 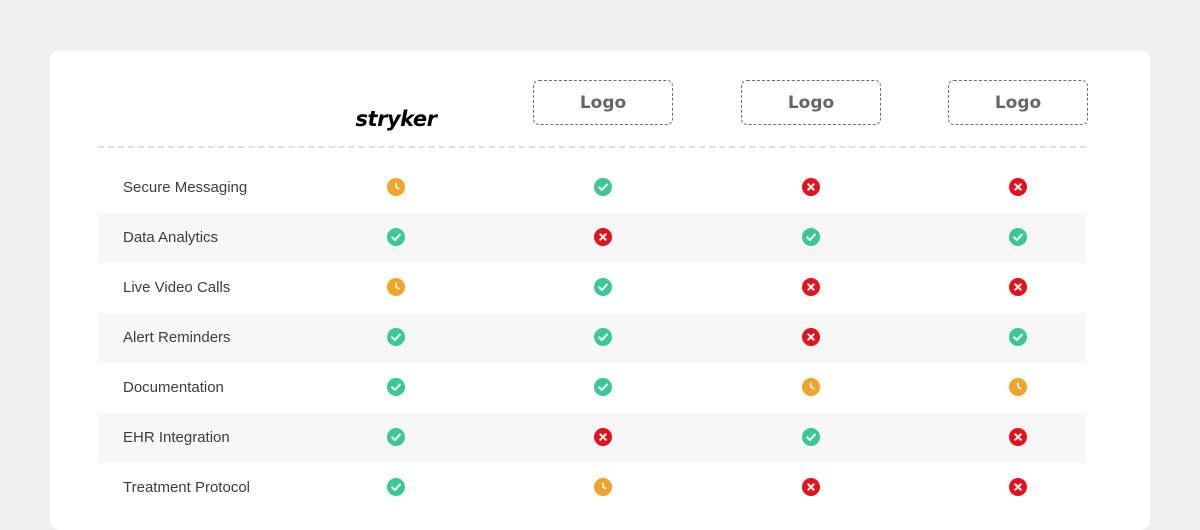 I want to click on feature-label: Documentation, so click(x=173, y=387).